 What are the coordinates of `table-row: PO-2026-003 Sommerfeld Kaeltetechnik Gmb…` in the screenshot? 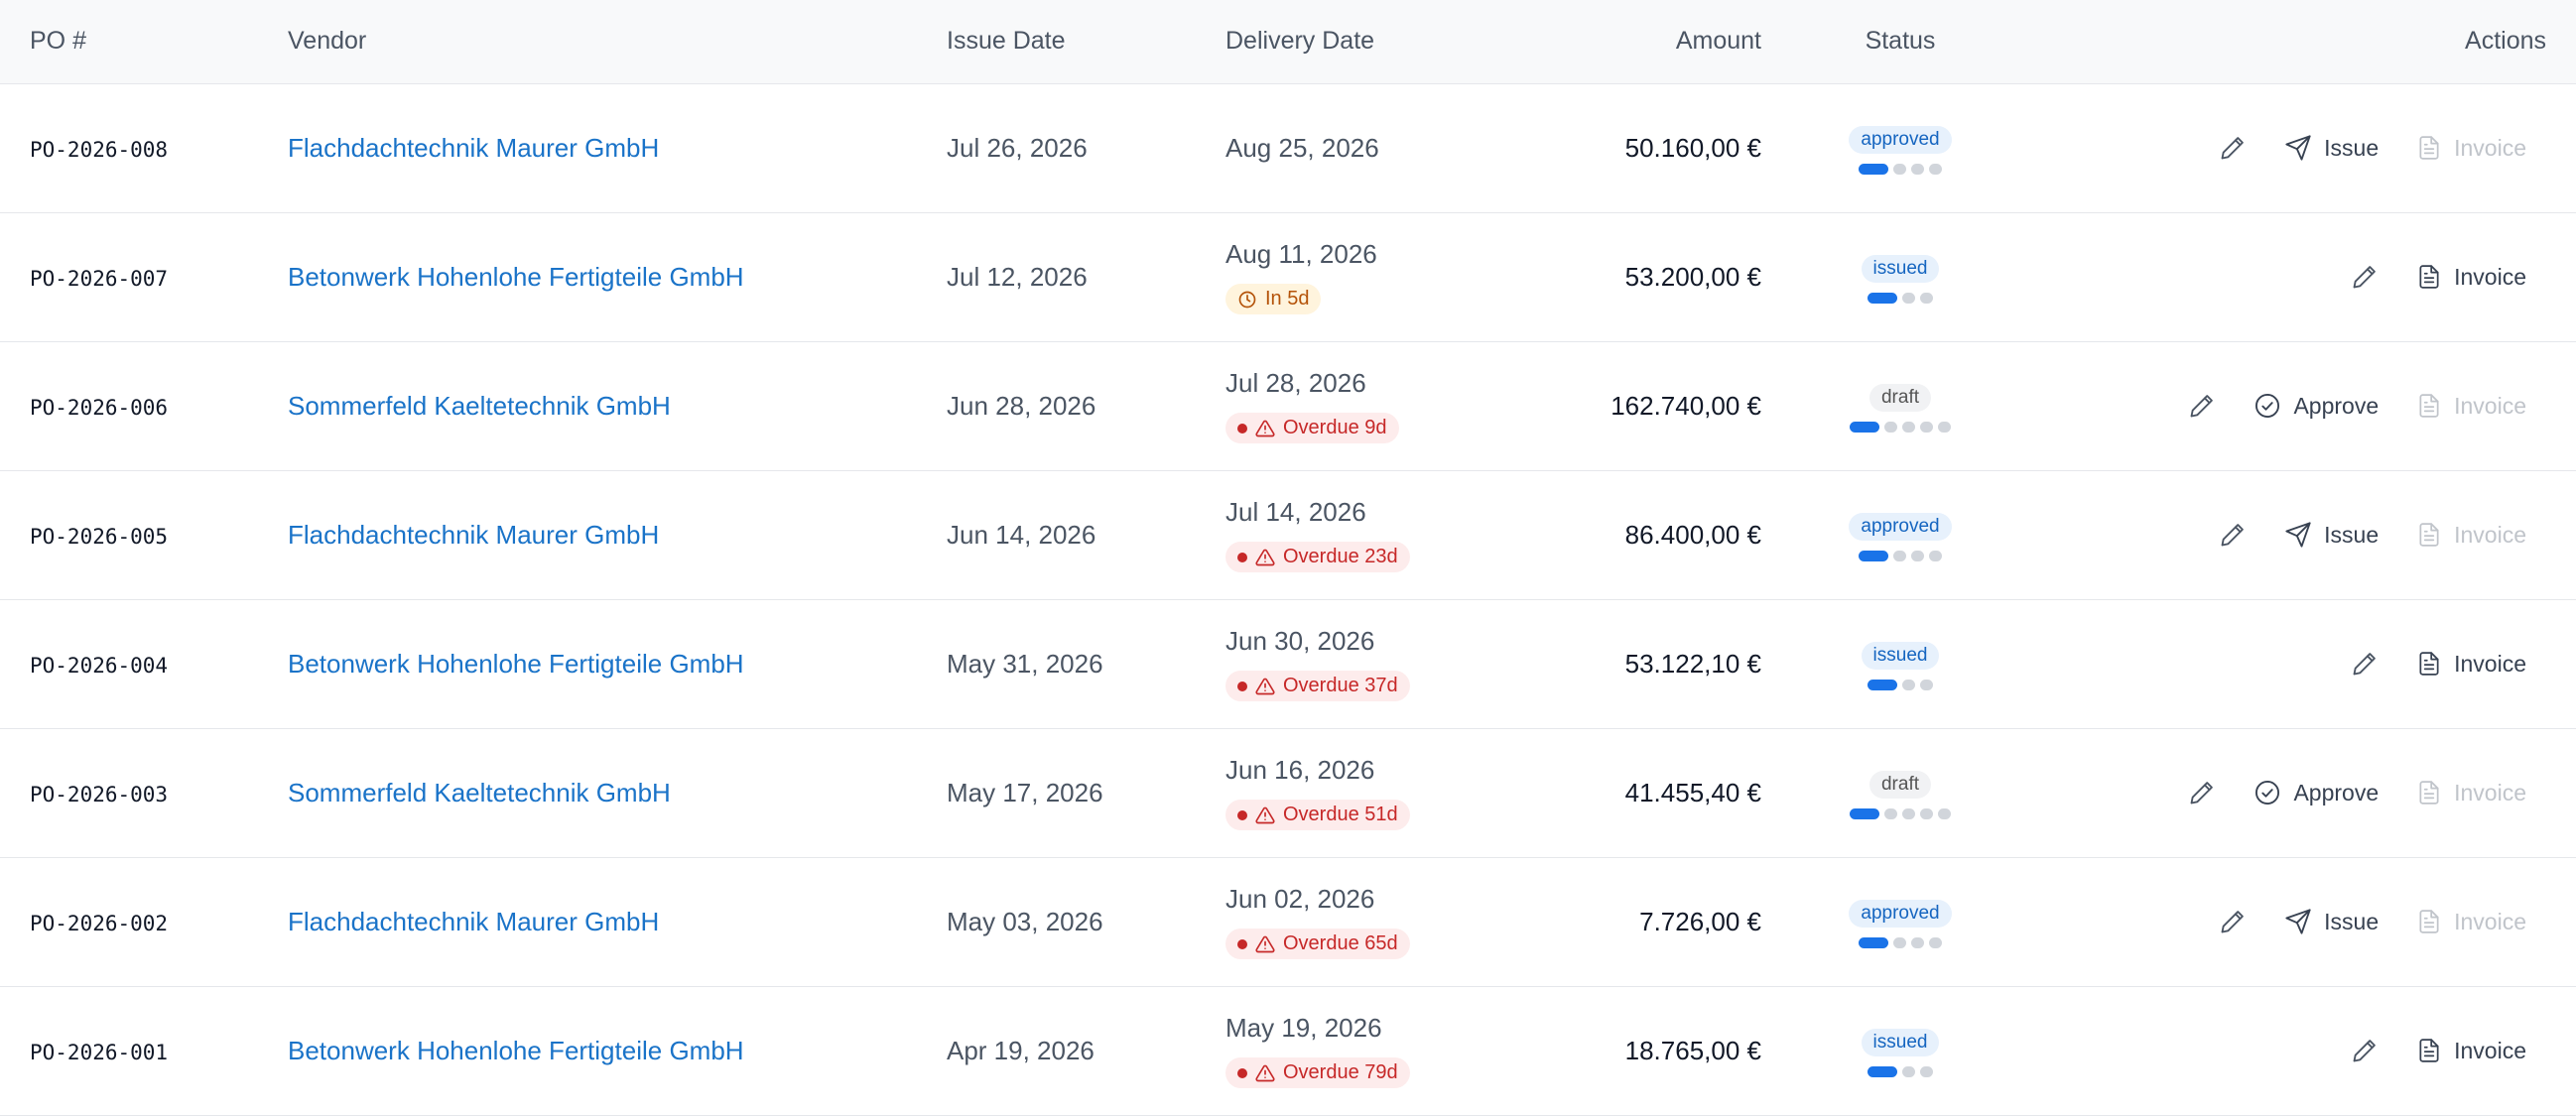 It's located at (1288, 792).